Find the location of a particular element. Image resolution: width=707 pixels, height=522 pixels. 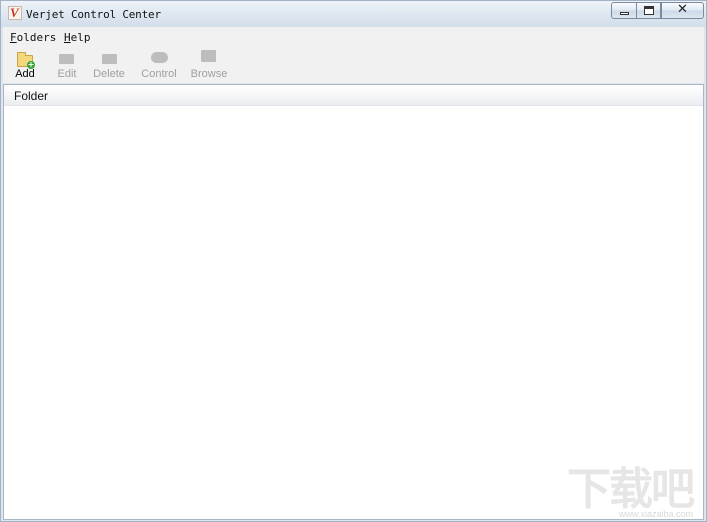

delete-button: Delete is located at coordinates (109, 65).